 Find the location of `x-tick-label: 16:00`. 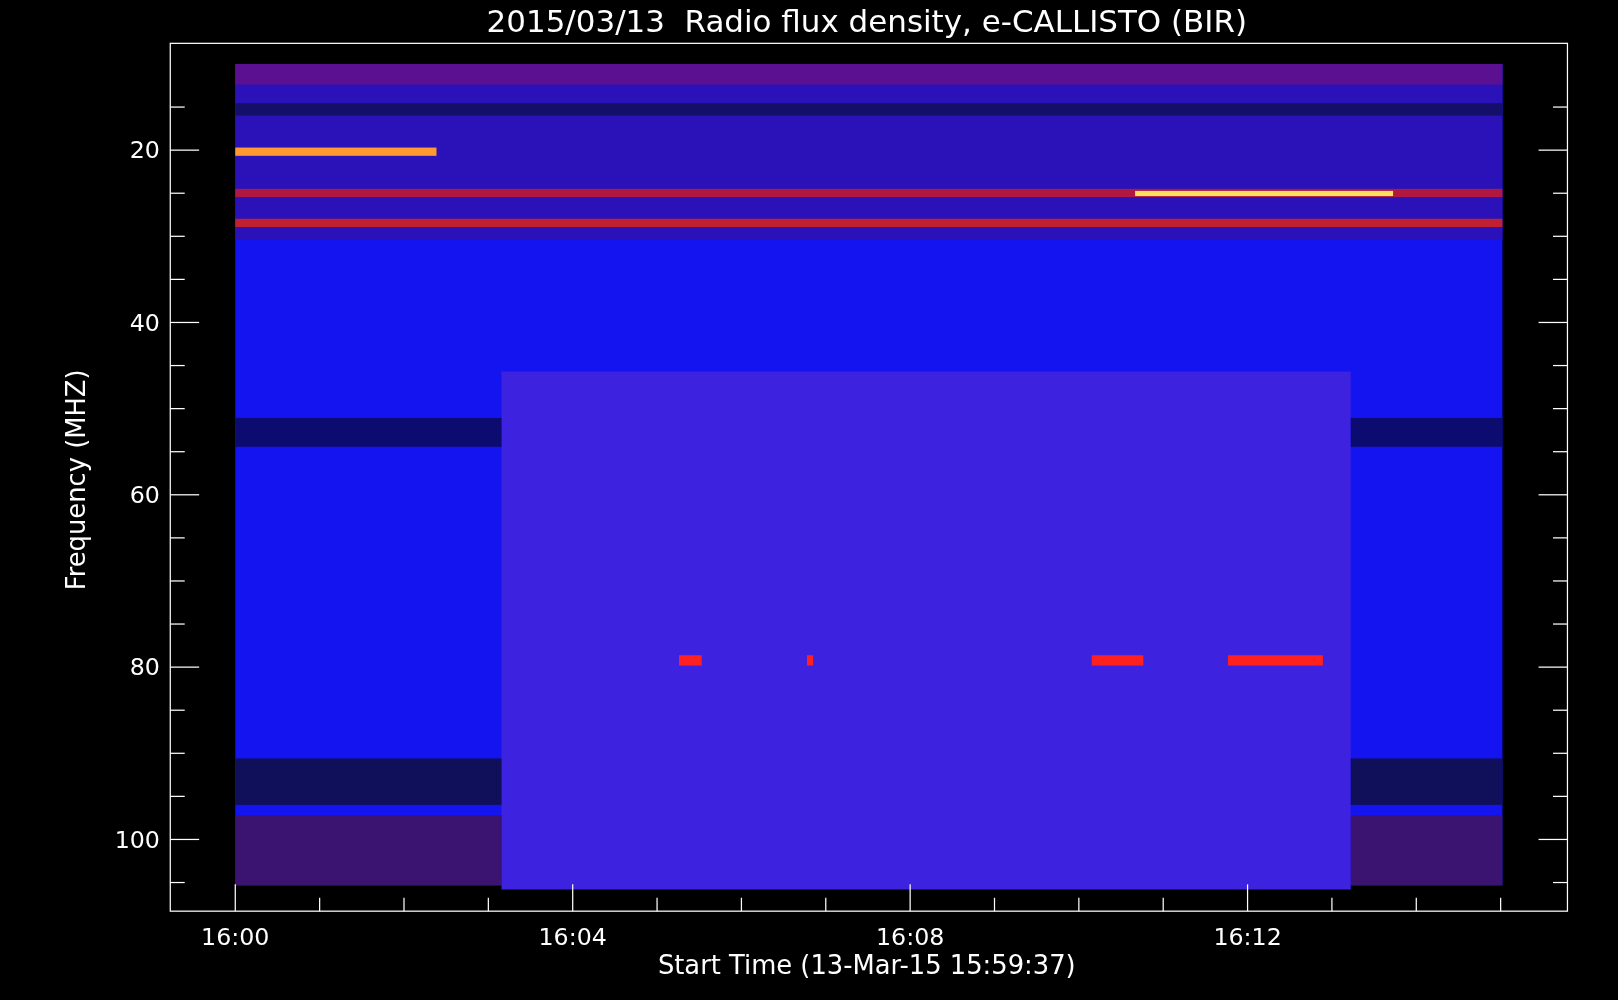

x-tick-label: 16:00 is located at coordinates (235, 937).